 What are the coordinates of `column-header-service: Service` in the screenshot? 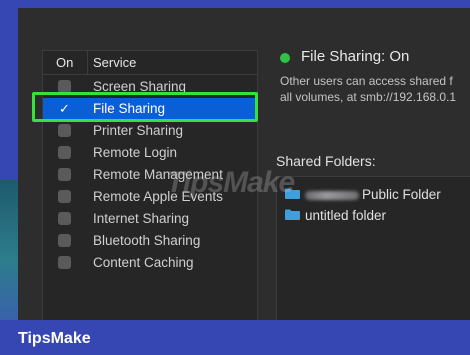 It's located at (114, 62).